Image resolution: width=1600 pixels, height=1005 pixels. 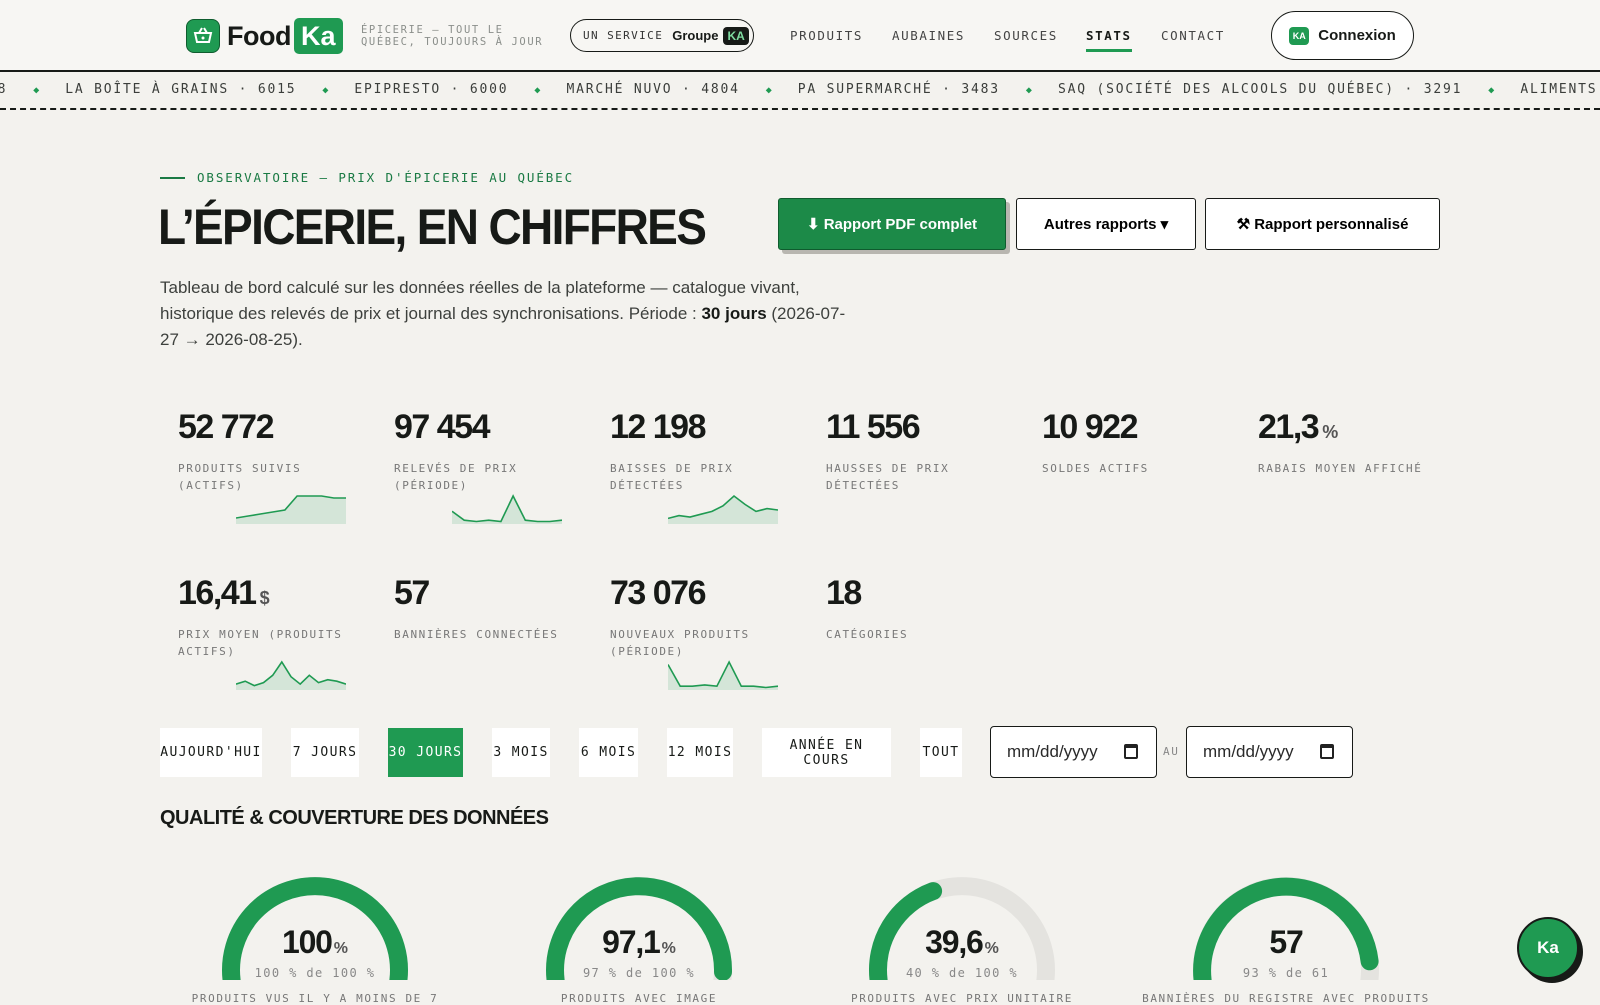 What do you see at coordinates (3, 91) in the screenshot?
I see `ticker-item: 48` at bounding box center [3, 91].